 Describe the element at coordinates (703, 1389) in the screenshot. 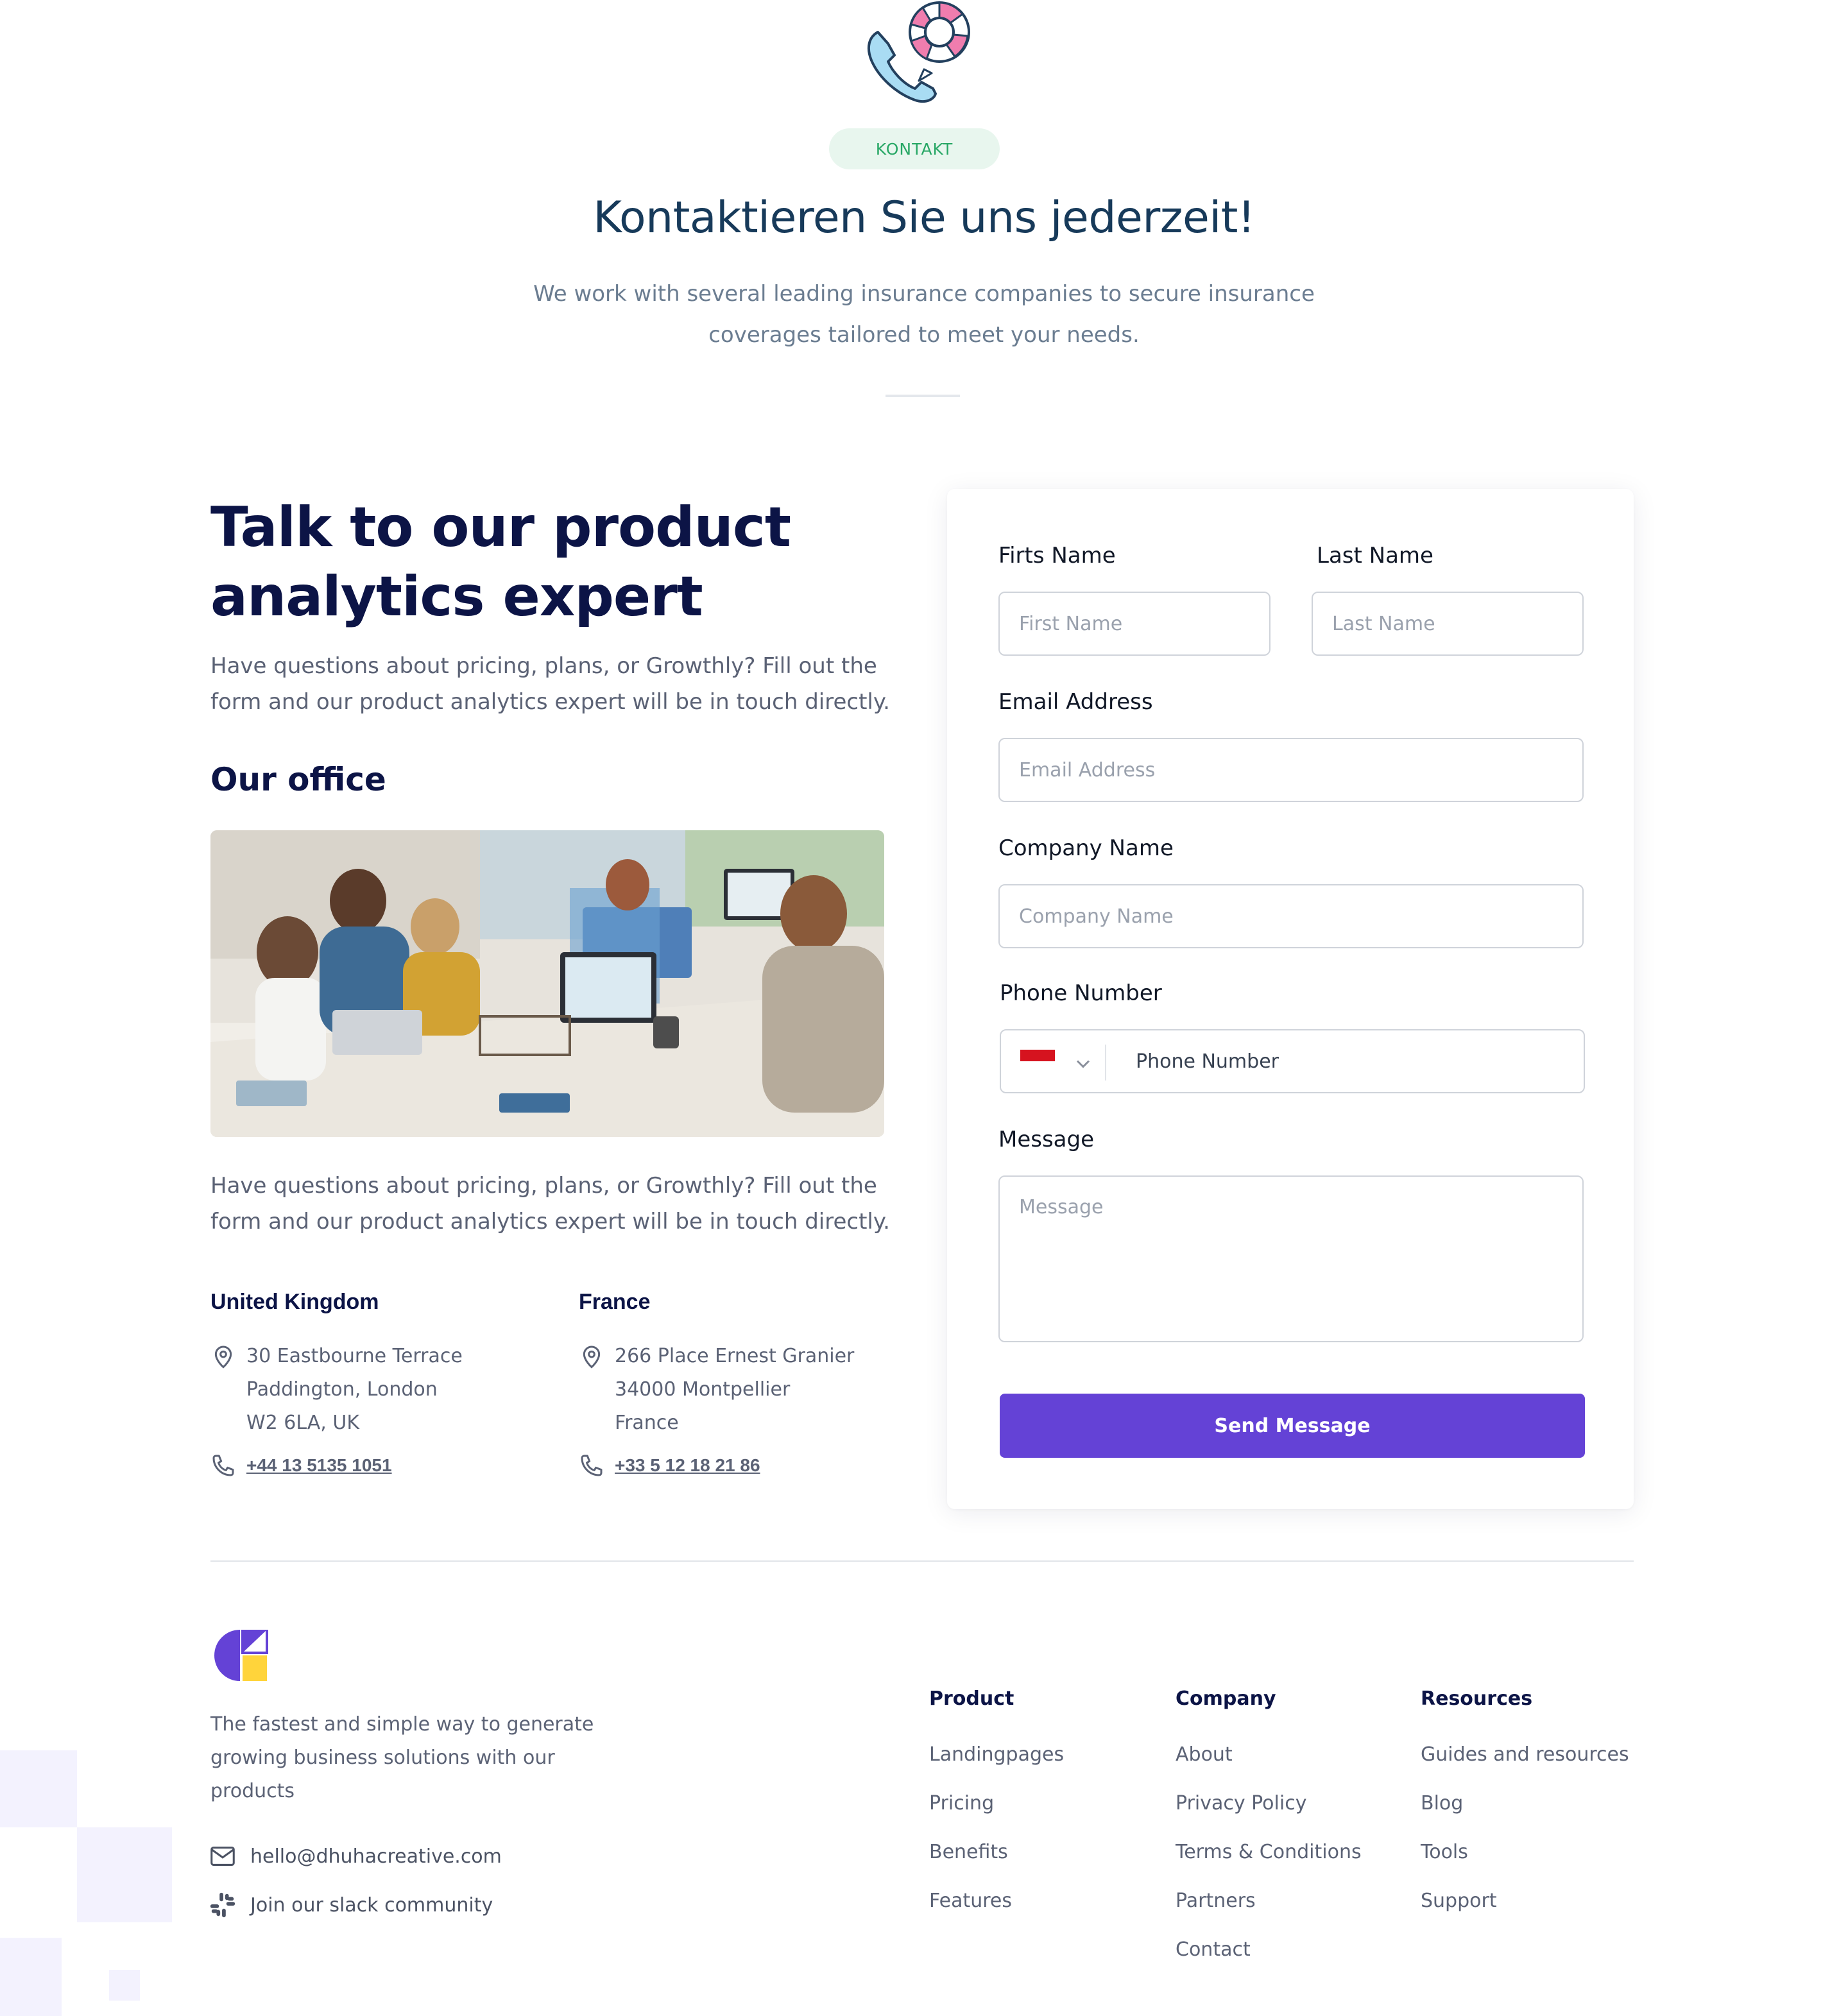

I see `address-line: 34000 Montpellier` at that location.